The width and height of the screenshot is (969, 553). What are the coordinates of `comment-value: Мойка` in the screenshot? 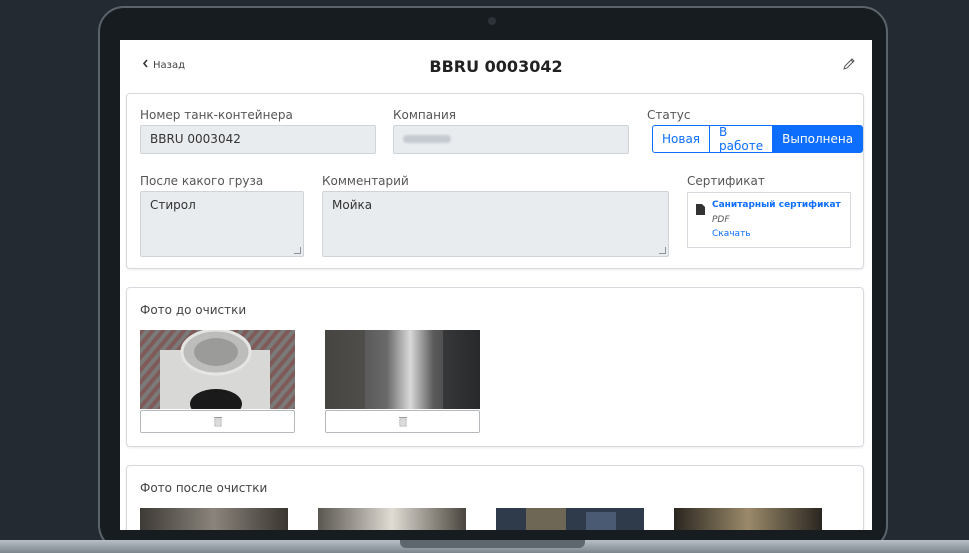 It's located at (352, 205).